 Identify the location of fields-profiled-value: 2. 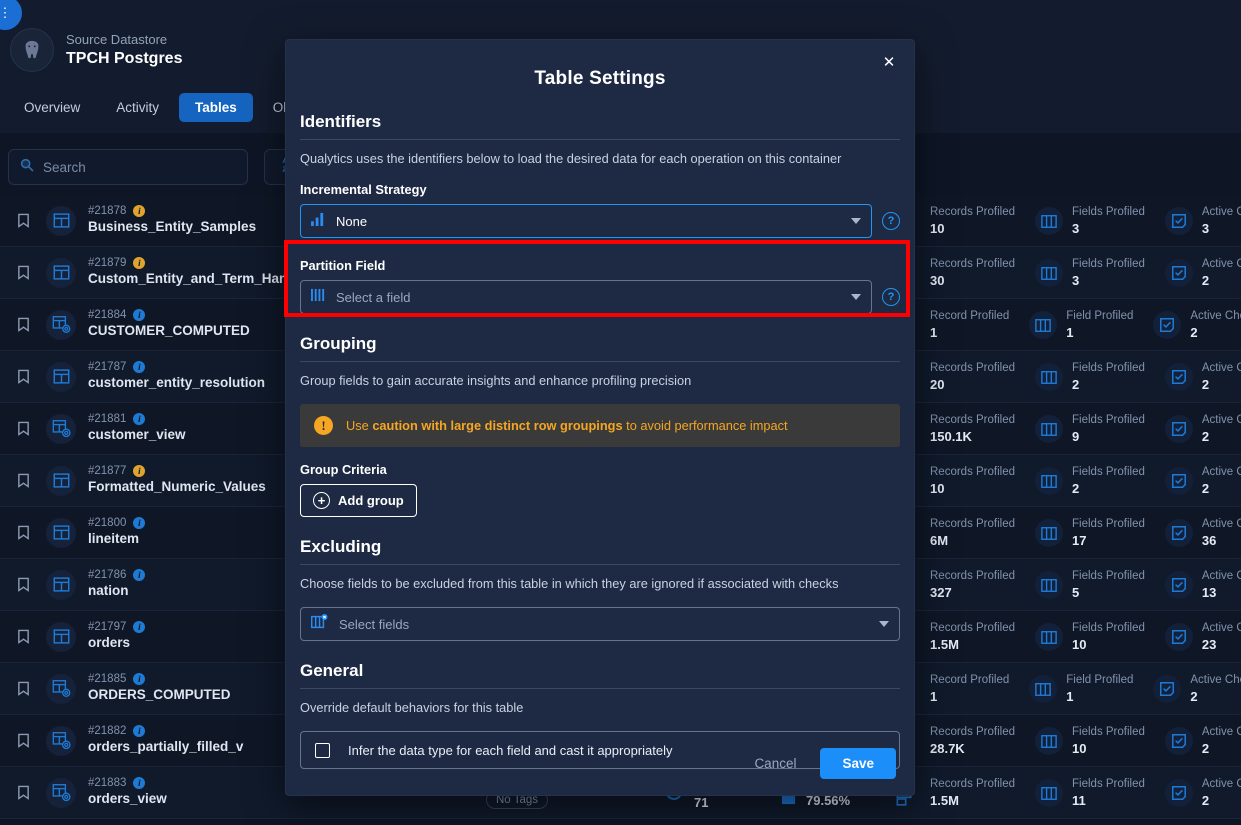
(1076, 488).